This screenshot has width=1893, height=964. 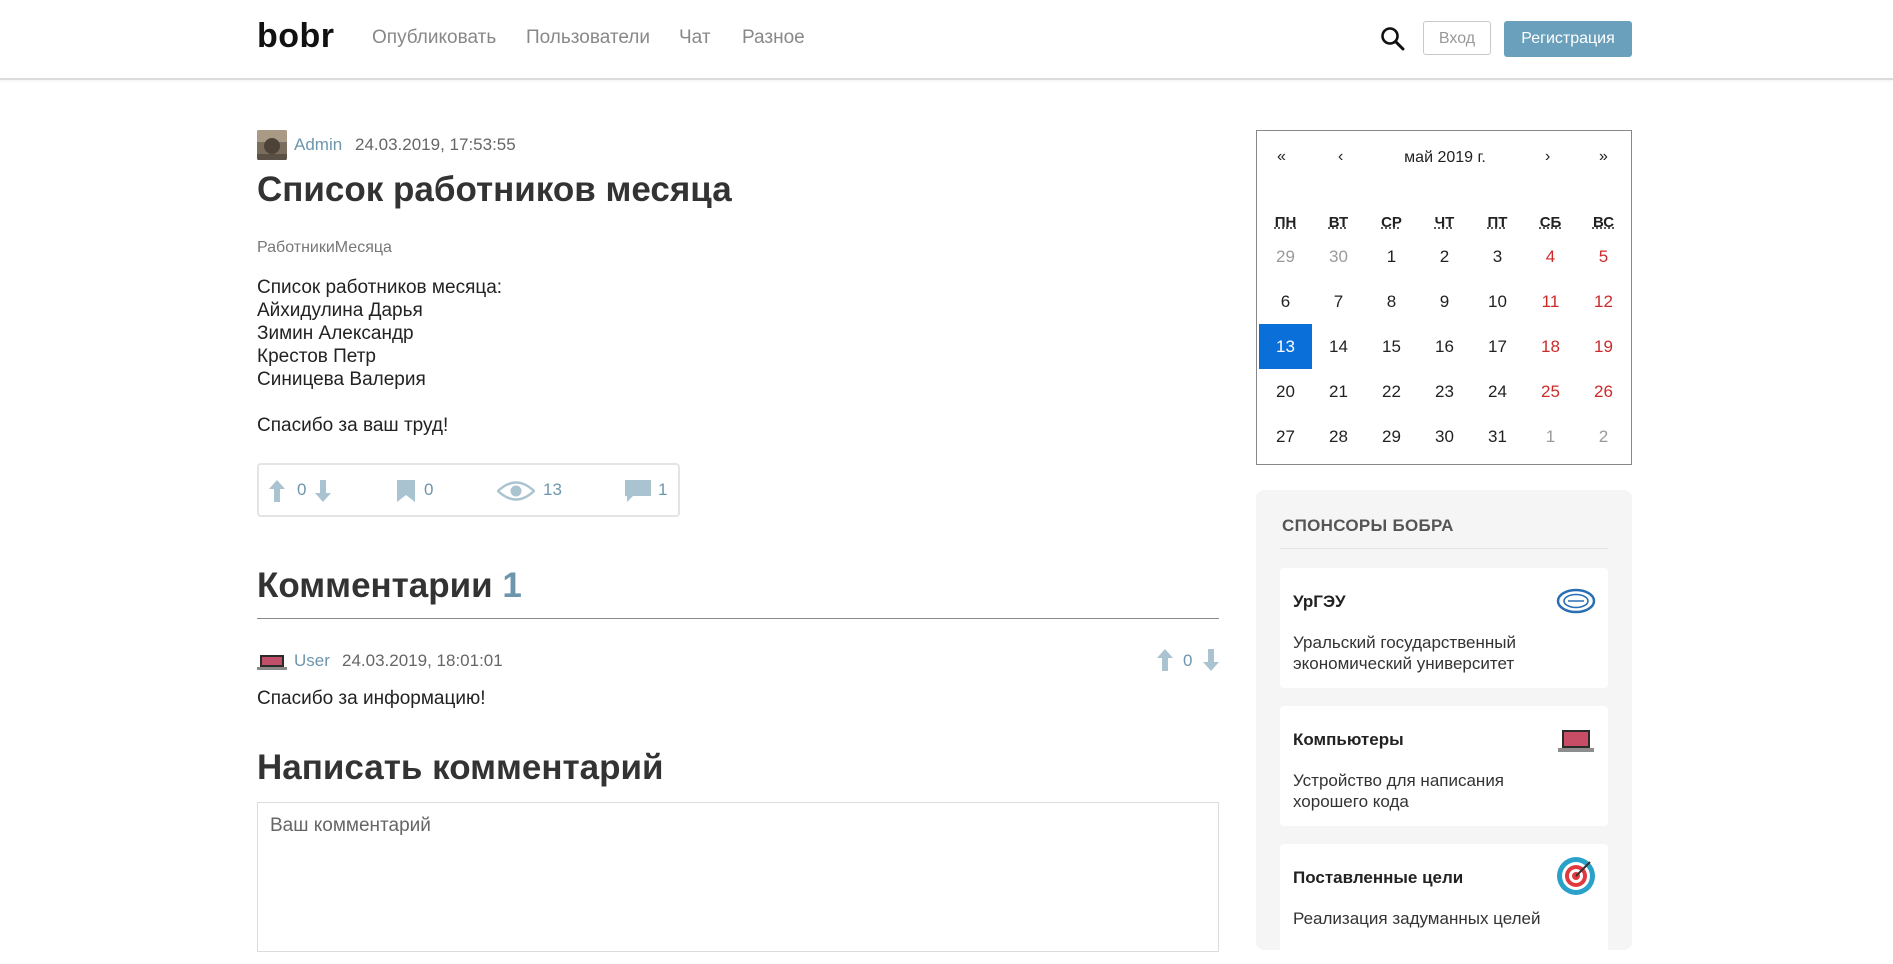 What do you see at coordinates (406, 491) in the screenshot?
I see `bookmark-icon` at bounding box center [406, 491].